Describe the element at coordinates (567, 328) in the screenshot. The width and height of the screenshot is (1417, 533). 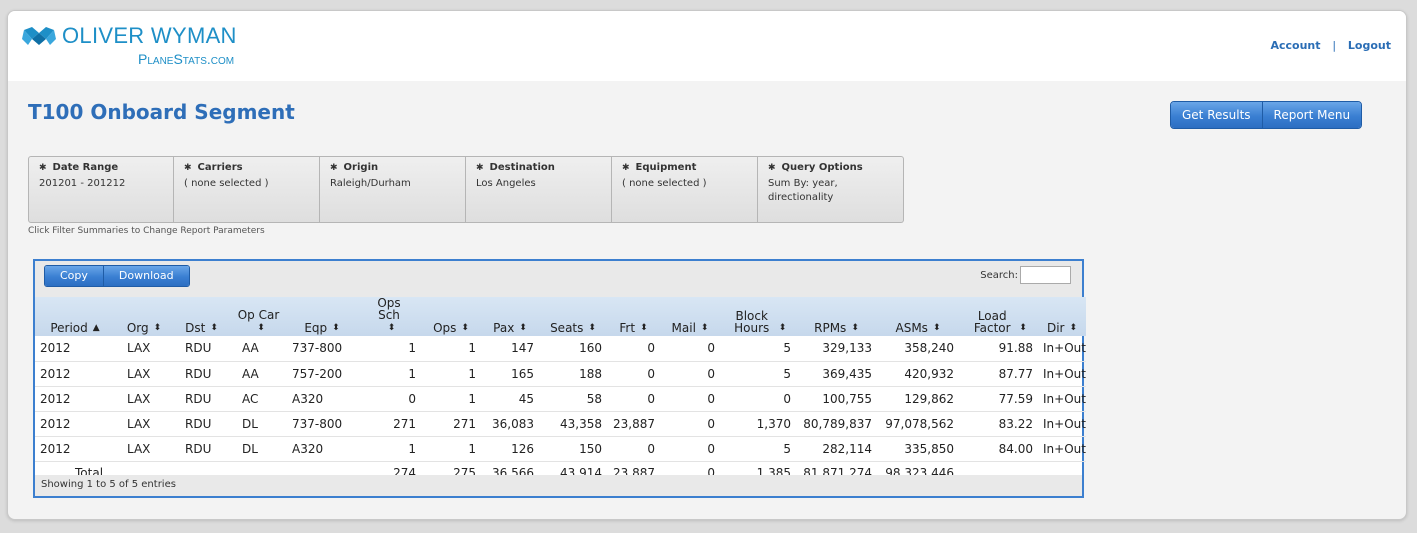
I see `column-header-label: Seats` at that location.